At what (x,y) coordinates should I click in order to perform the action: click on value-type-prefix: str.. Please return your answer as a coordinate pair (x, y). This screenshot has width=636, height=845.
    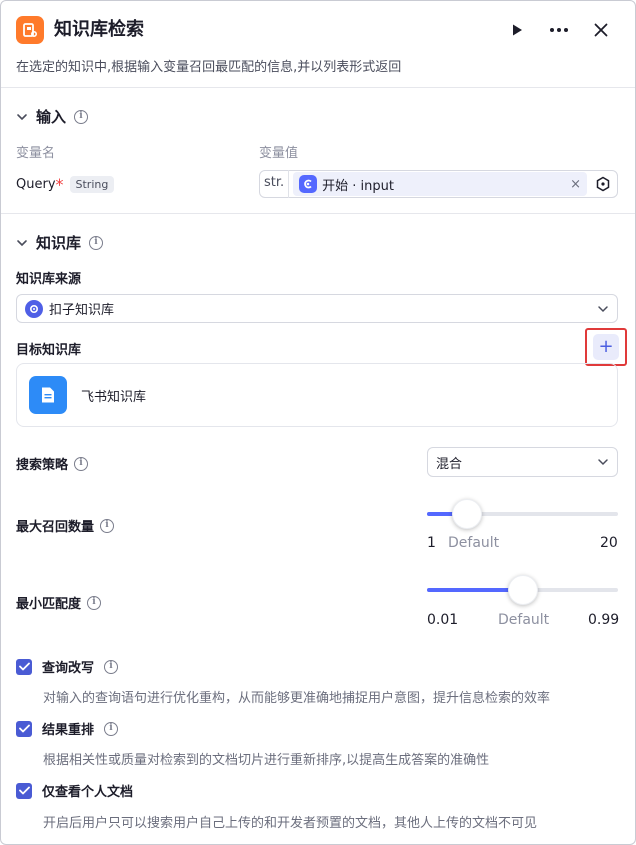
    Looking at the image, I should click on (277, 184).